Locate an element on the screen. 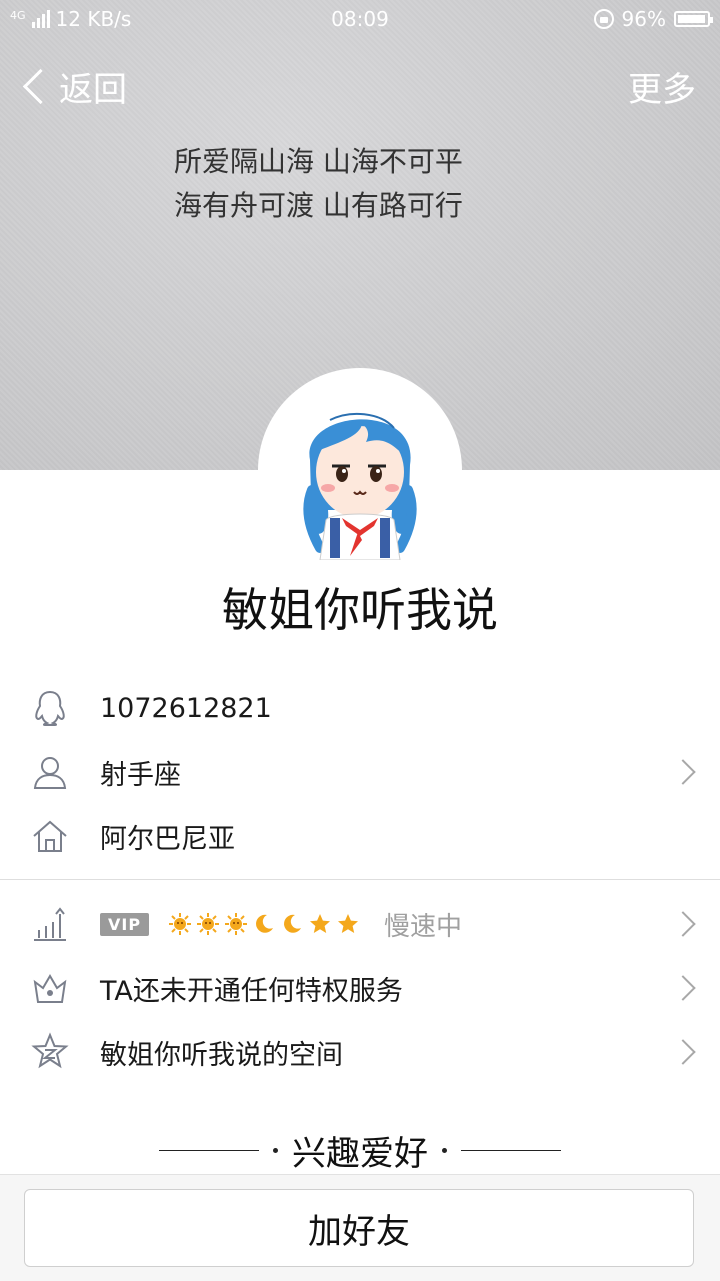  privilege-row: TA还未开通任何特权服务 is located at coordinates (360, 988).